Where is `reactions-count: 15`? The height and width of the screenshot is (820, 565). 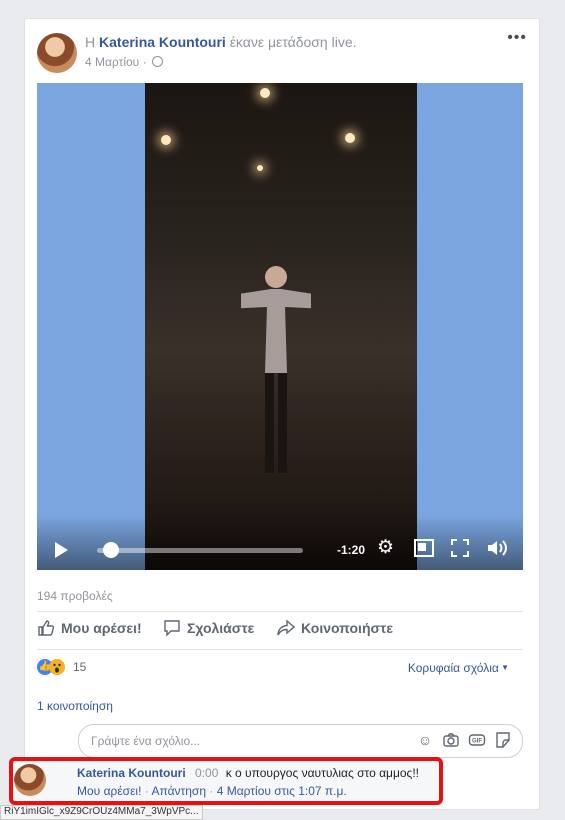
reactions-count: 15 is located at coordinates (79, 667).